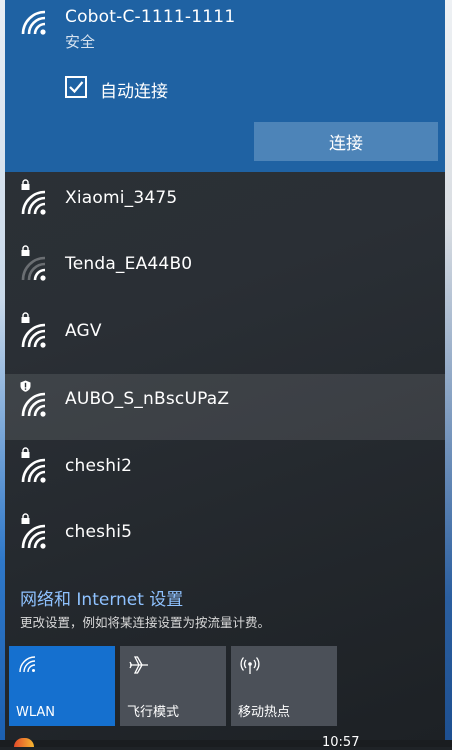 The width and height of the screenshot is (452, 750). Describe the element at coordinates (138, 665) in the screenshot. I see `airplane-icon` at that location.